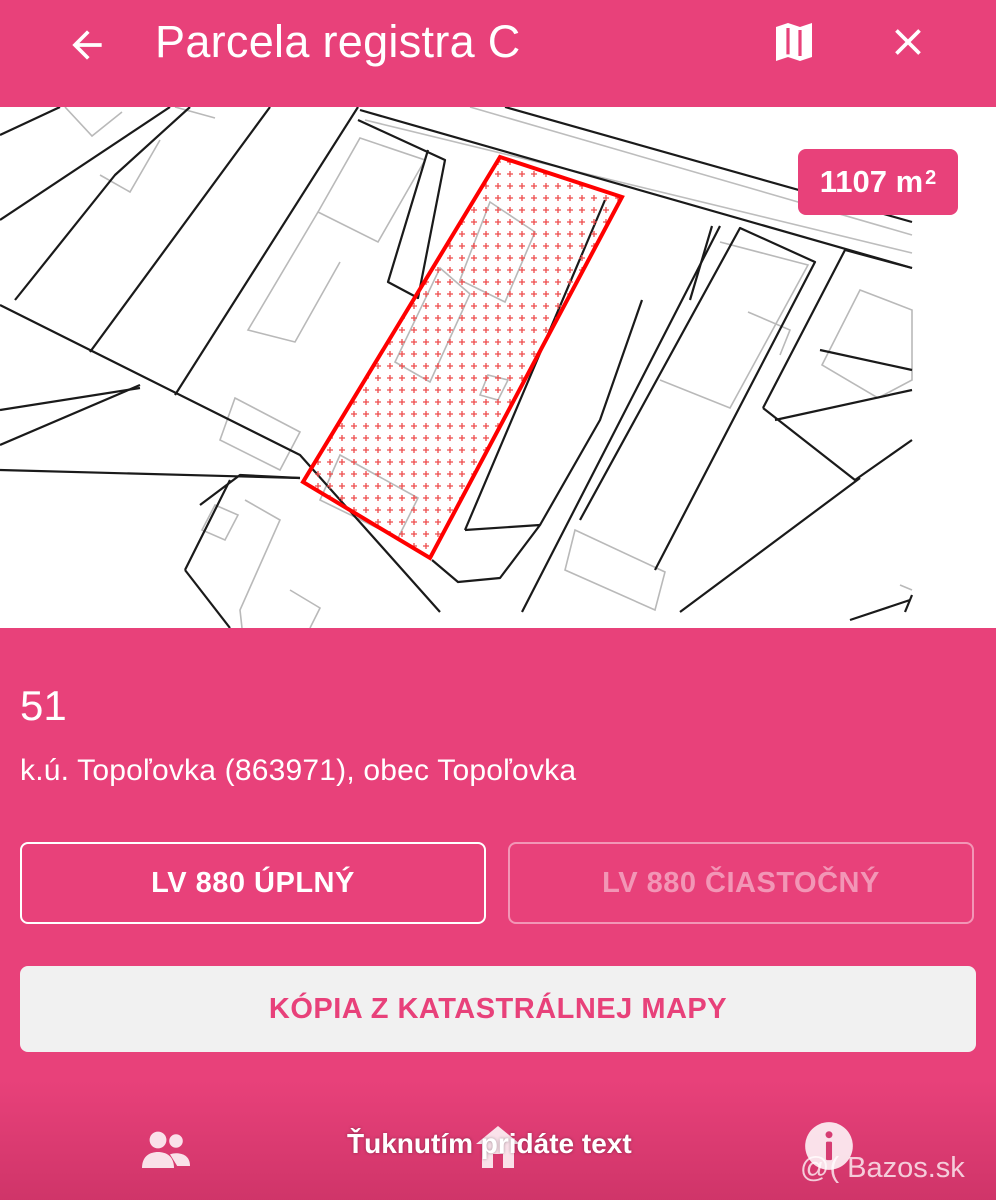 The image size is (996, 1200). I want to click on people-icon, so click(166, 1149).